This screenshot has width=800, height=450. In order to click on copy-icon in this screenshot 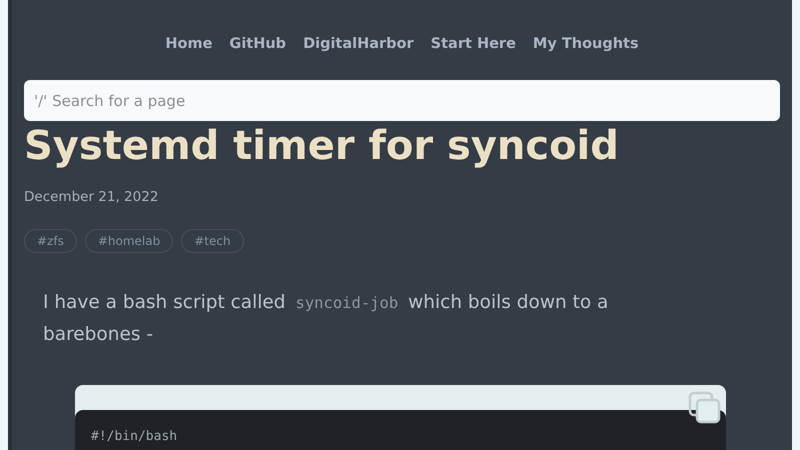, I will do `click(705, 408)`.